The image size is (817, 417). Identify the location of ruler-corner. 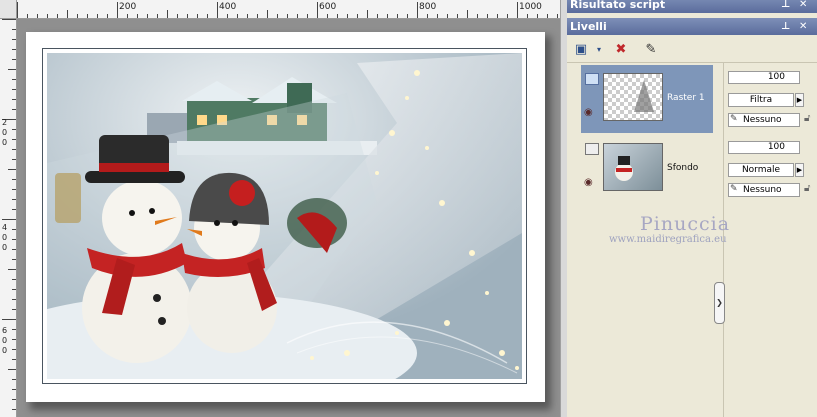
(8, 9).